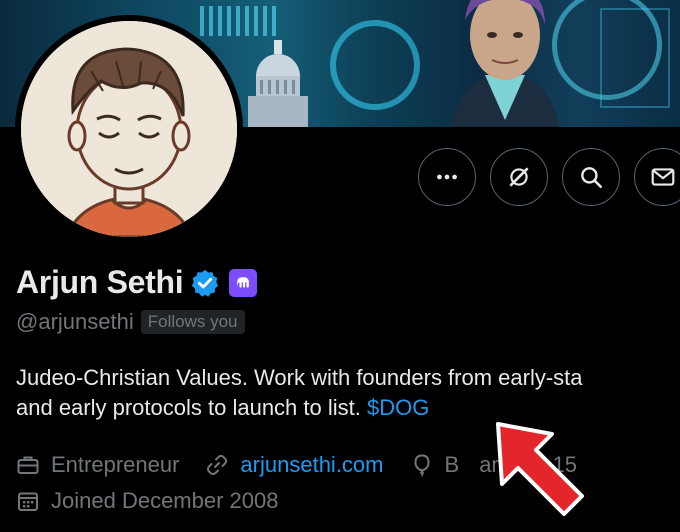  What do you see at coordinates (421, 465) in the screenshot?
I see `balloon-icon` at bounding box center [421, 465].